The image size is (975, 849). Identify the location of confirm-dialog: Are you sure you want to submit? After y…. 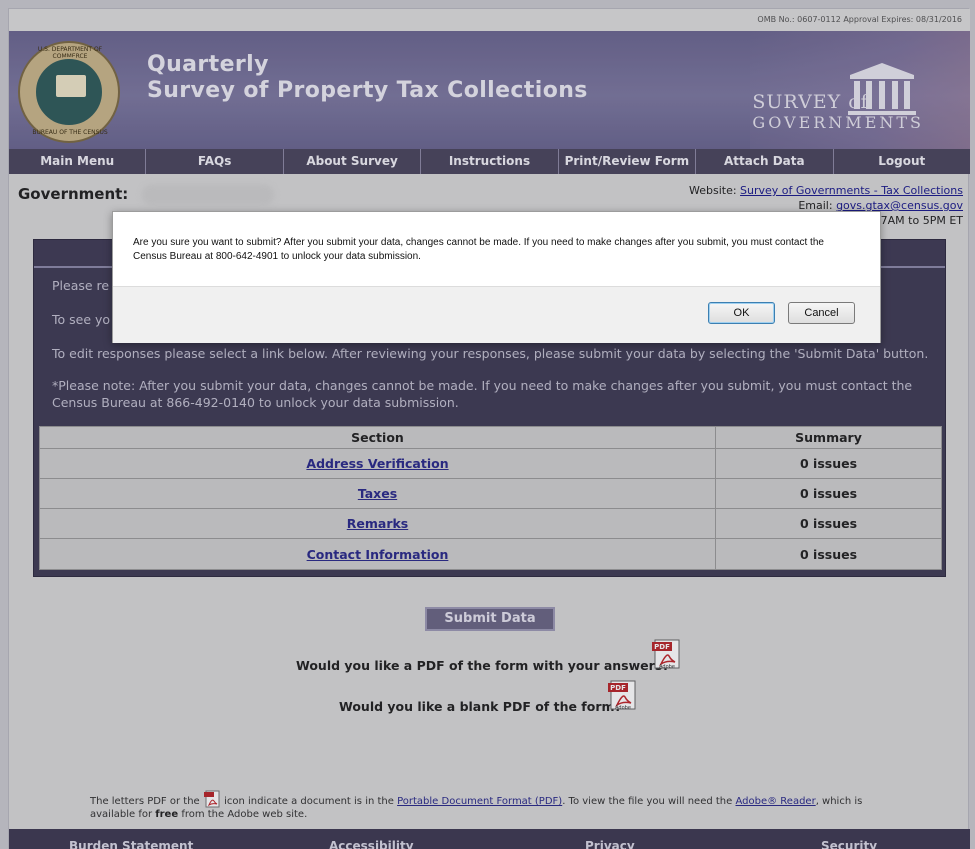
(496, 277).